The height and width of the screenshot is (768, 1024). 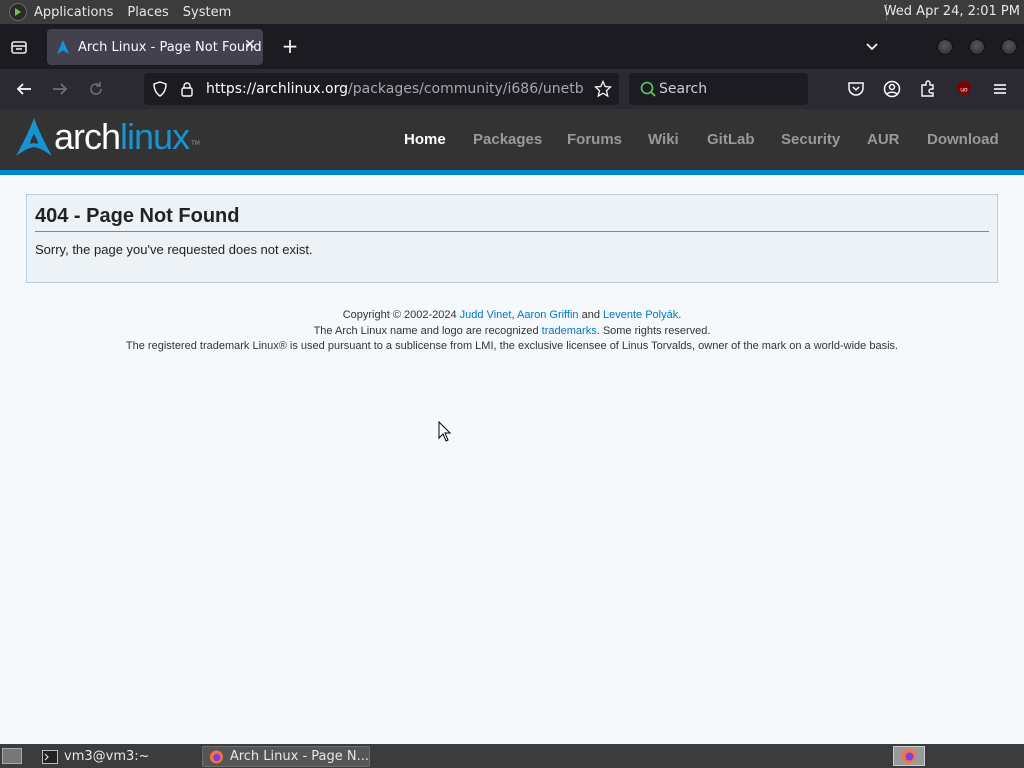 What do you see at coordinates (883, 139) in the screenshot?
I see `nav-aur: AUR` at bounding box center [883, 139].